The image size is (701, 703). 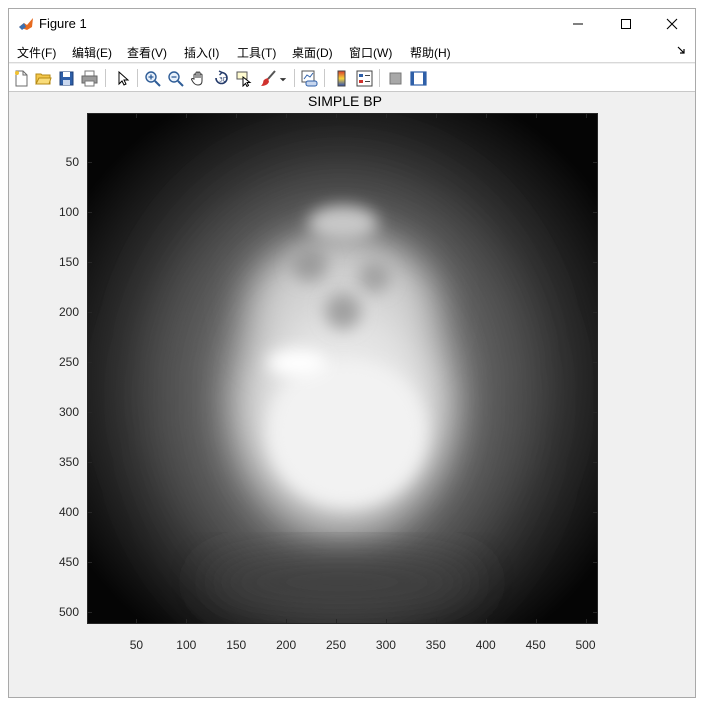 I want to click on x-tick-label: 200, so click(x=286, y=645).